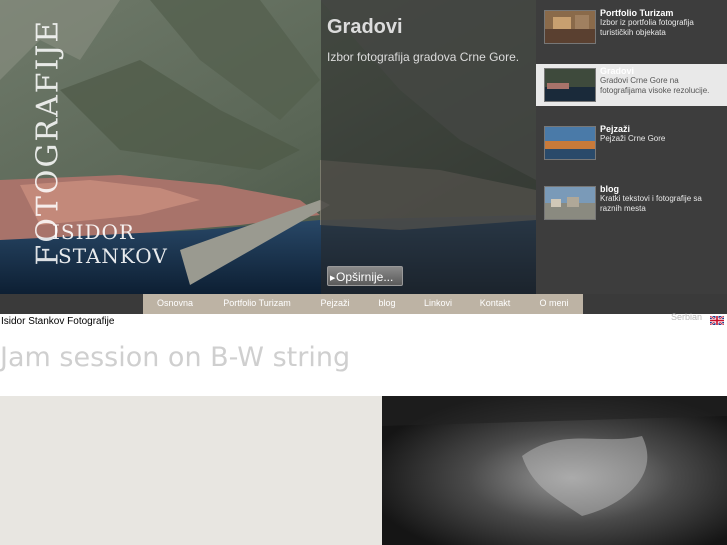 The width and height of the screenshot is (727, 545). What do you see at coordinates (257, 304) in the screenshot?
I see `nav-item-portfolio-turizam: Portfolio Turizam` at bounding box center [257, 304].